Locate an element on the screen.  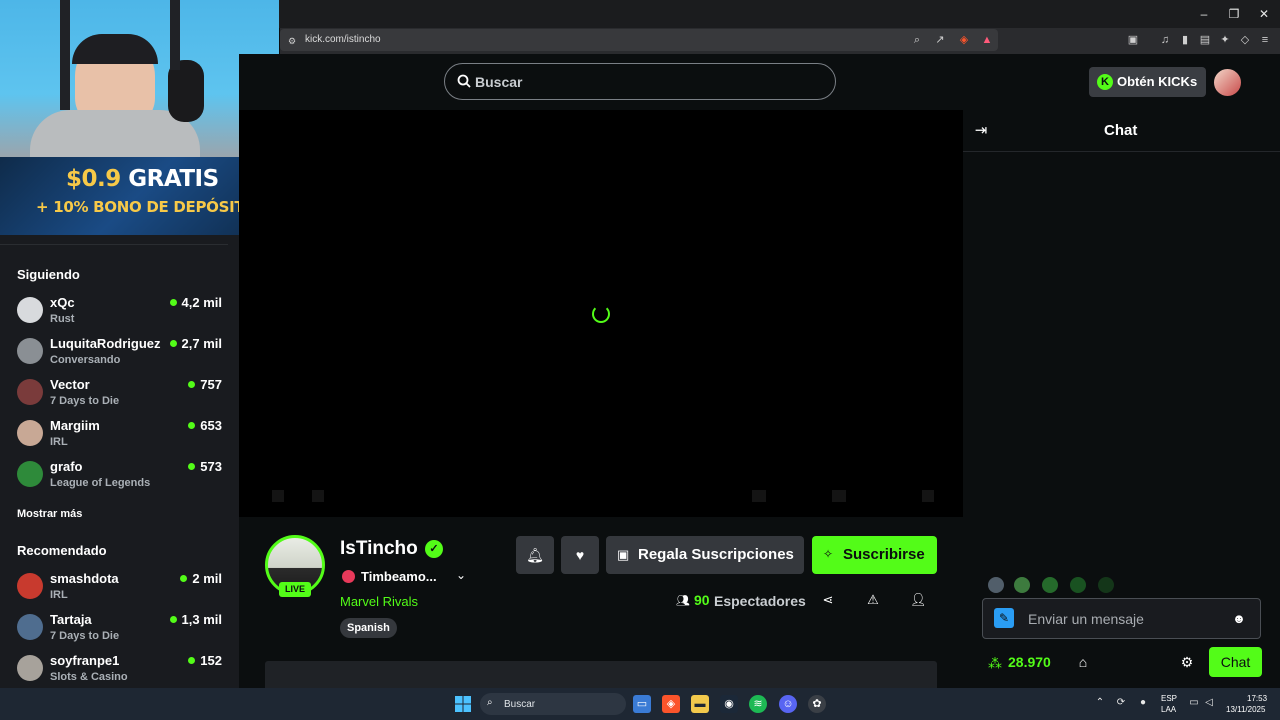
play-icon is located at coordinates (278, 496).